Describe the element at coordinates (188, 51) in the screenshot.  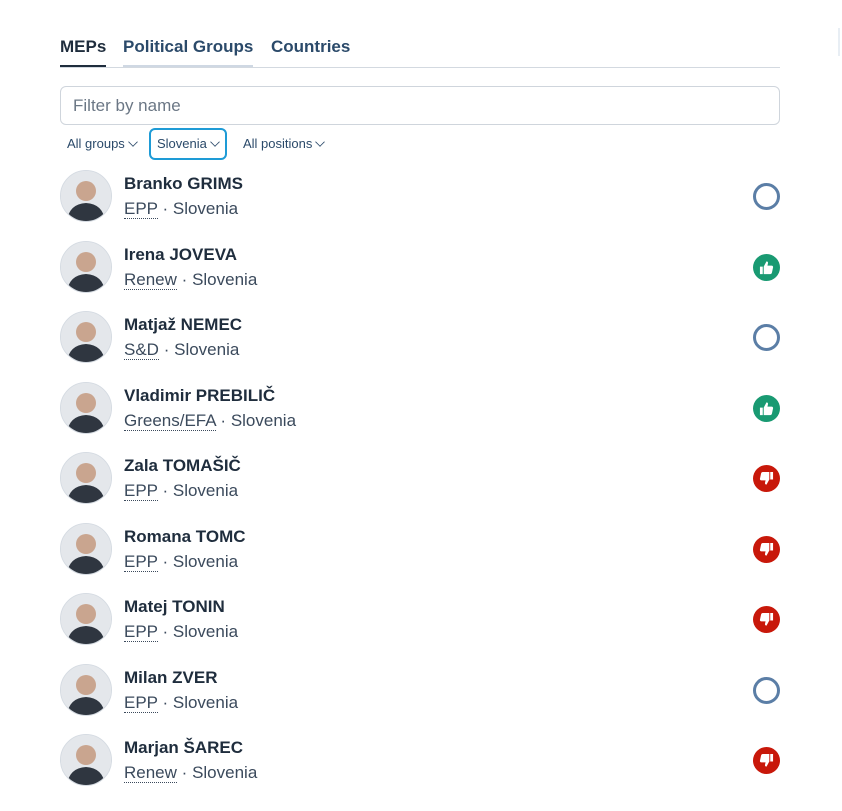
I see `tab-political-groups: Political Groups` at that location.